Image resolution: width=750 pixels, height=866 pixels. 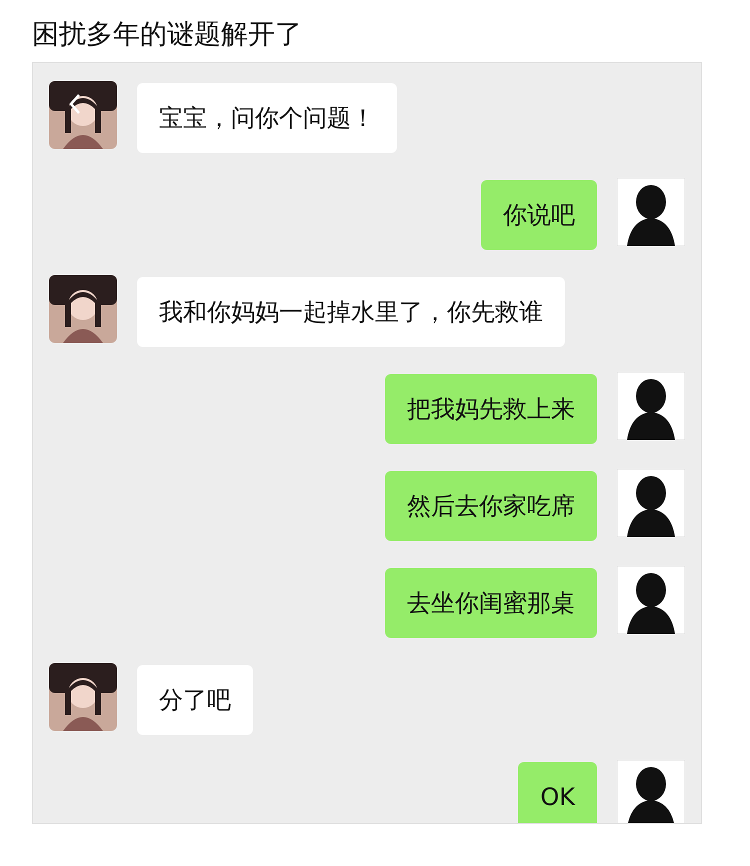 I want to click on message-bubble: OK, so click(x=557, y=792).